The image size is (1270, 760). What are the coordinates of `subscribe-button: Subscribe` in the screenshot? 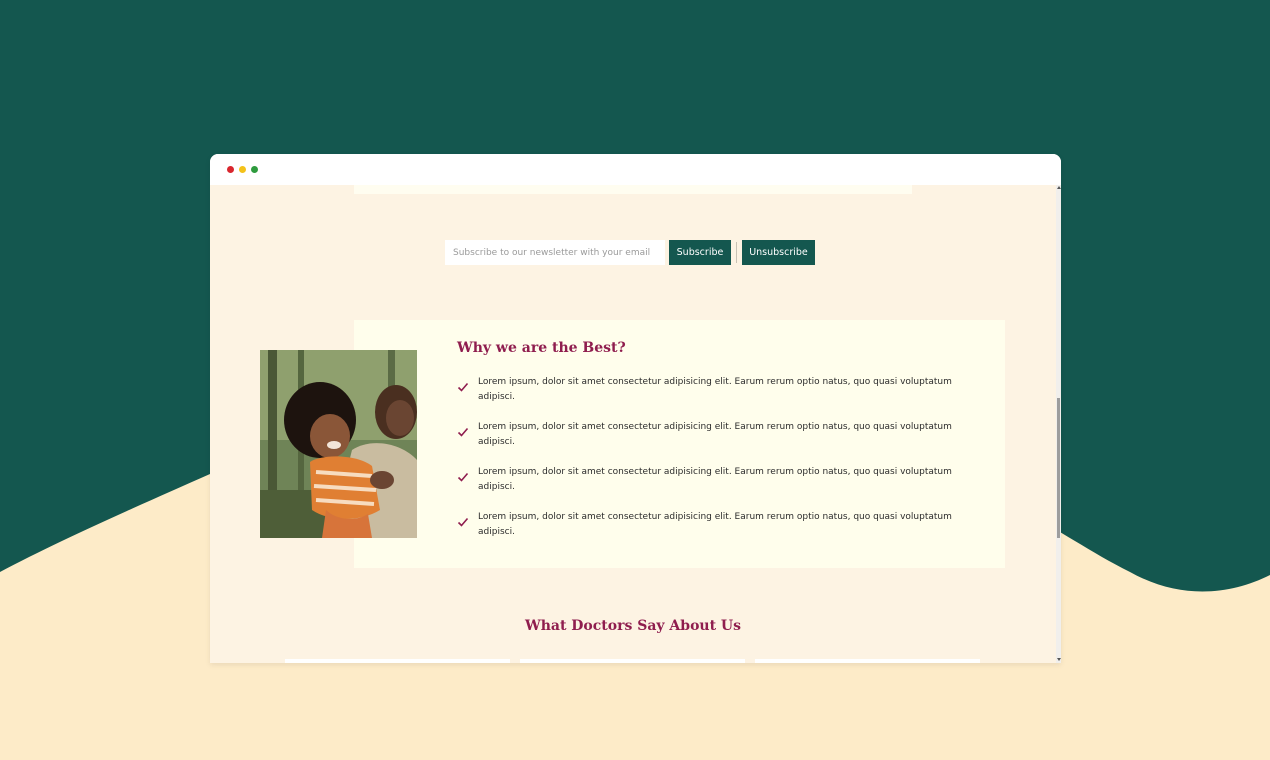 It's located at (700, 252).